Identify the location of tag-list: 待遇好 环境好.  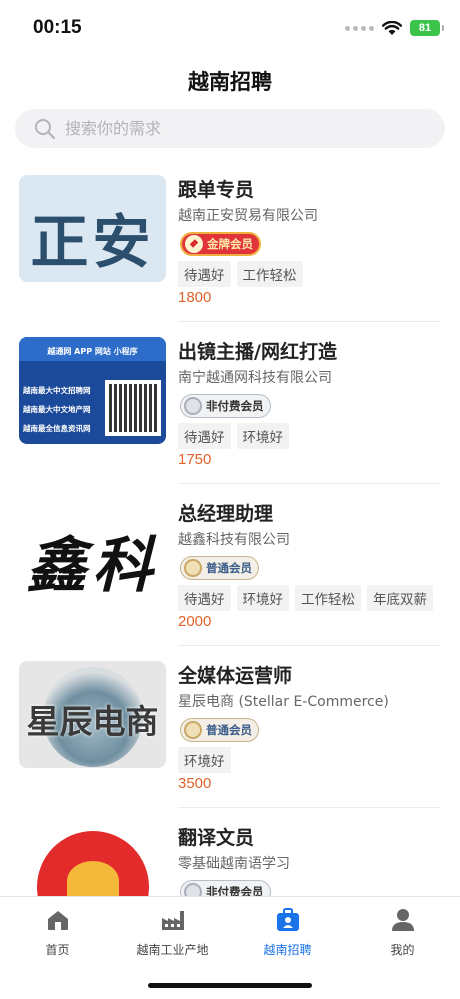
(233, 436).